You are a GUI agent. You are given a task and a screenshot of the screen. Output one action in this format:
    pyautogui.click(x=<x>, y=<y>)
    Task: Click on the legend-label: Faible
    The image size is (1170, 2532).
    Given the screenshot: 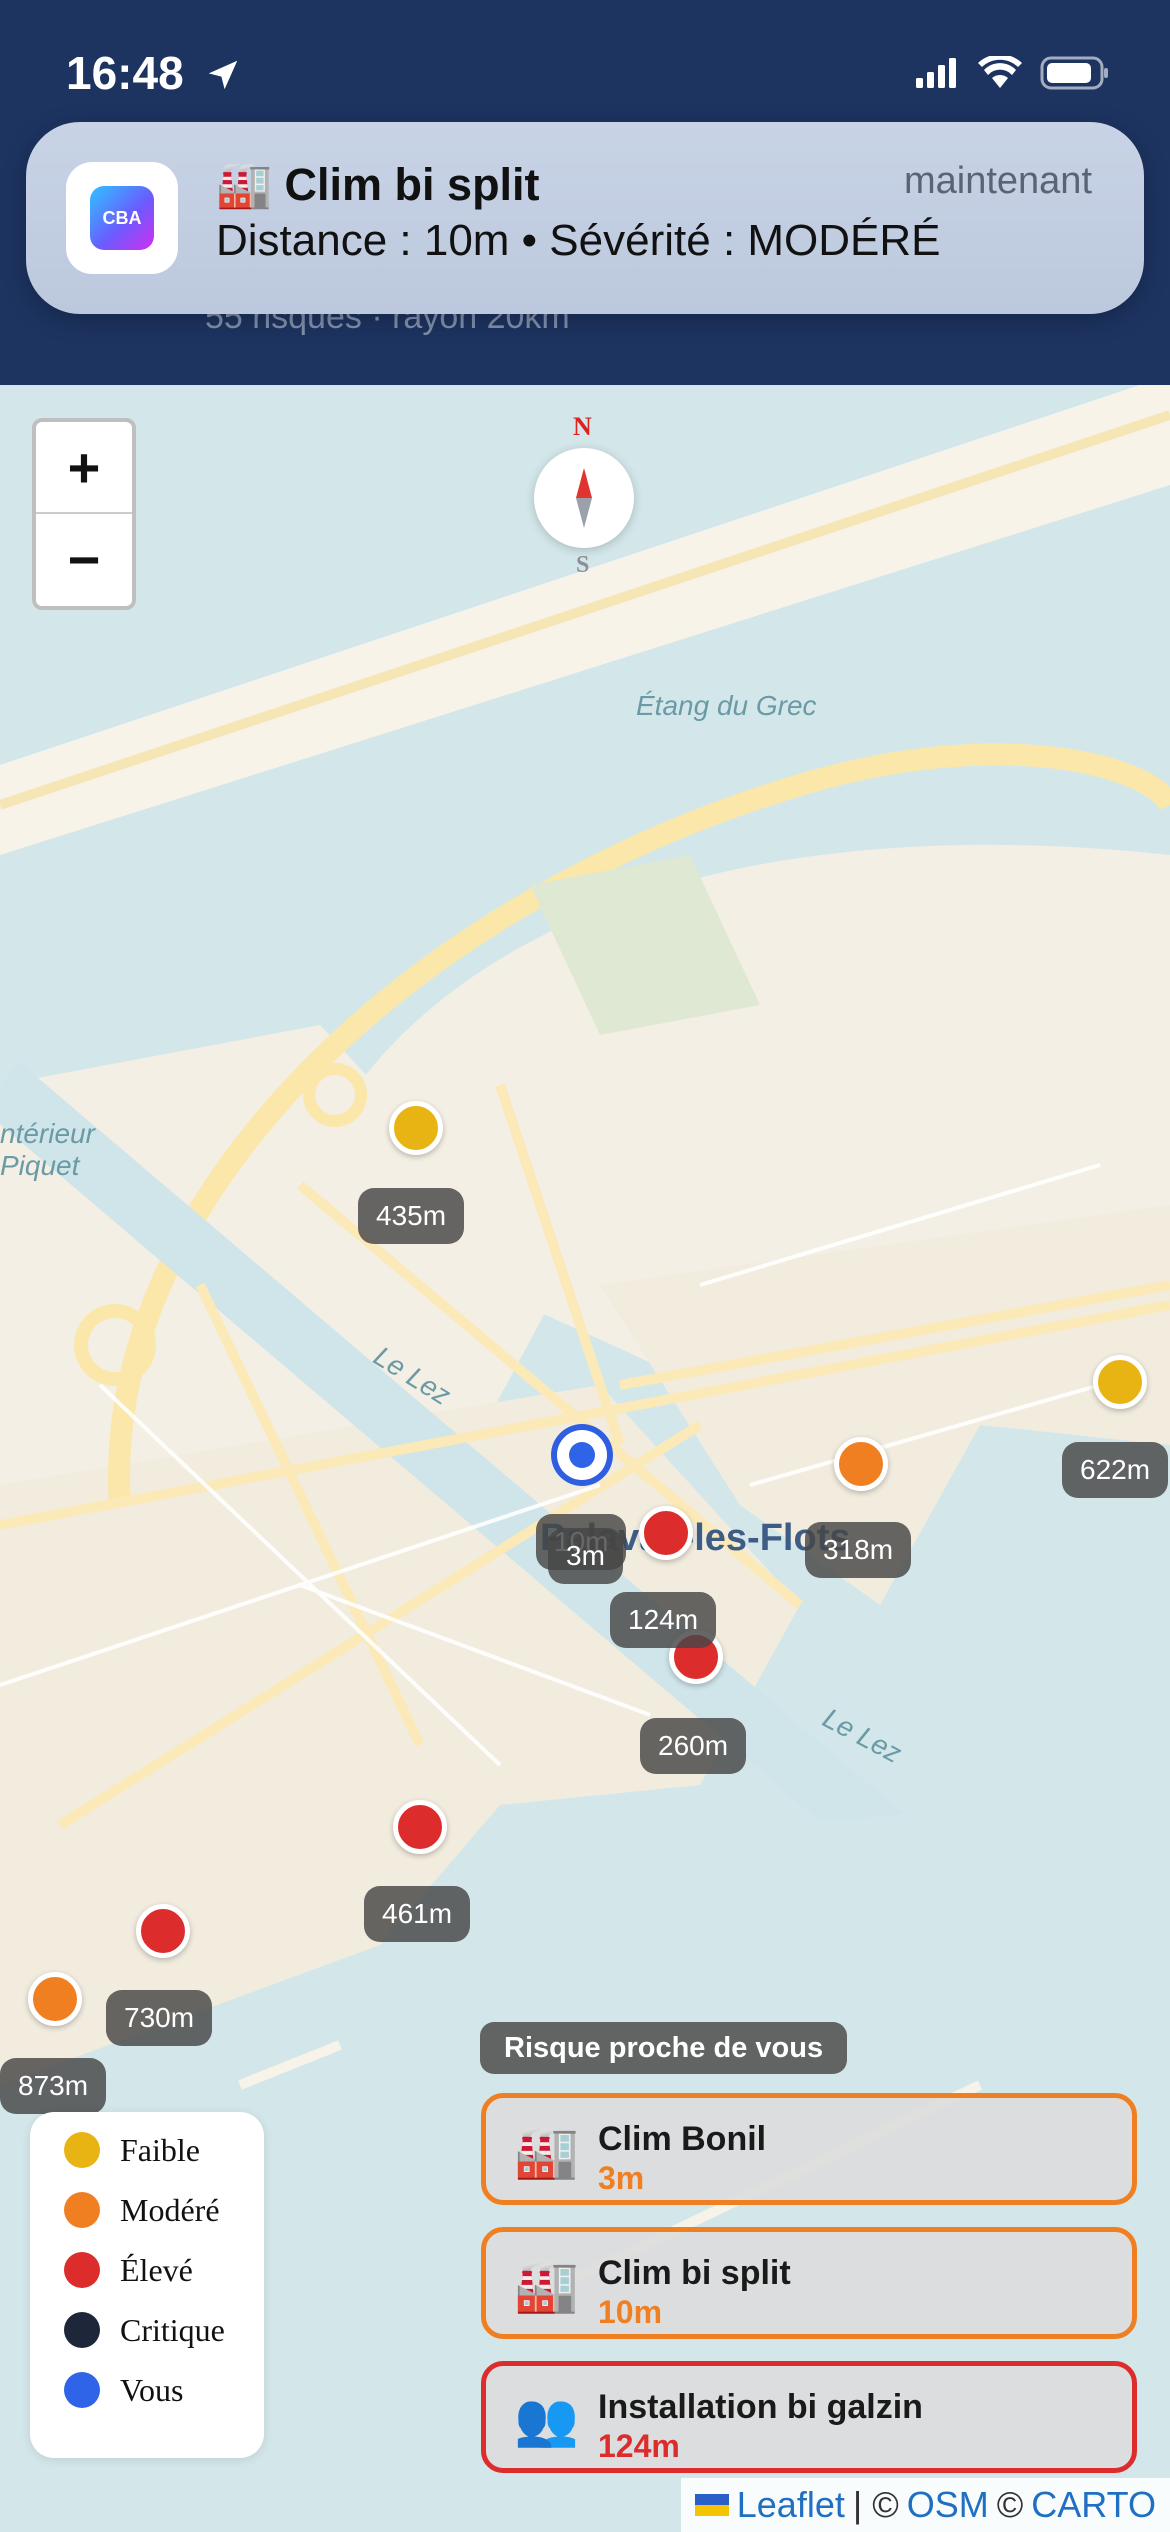 What is the action you would take?
    pyautogui.click(x=160, y=2149)
    